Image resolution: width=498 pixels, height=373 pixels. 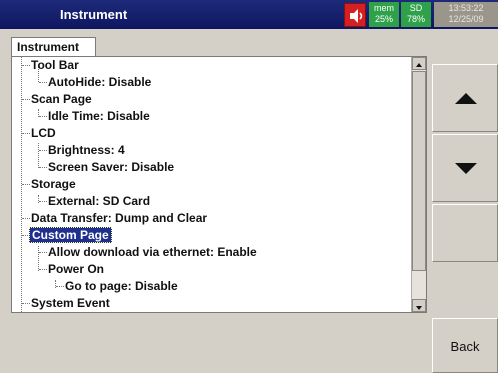 I want to click on tree-node-tool-bar: Tool Bar, so click(x=55, y=65).